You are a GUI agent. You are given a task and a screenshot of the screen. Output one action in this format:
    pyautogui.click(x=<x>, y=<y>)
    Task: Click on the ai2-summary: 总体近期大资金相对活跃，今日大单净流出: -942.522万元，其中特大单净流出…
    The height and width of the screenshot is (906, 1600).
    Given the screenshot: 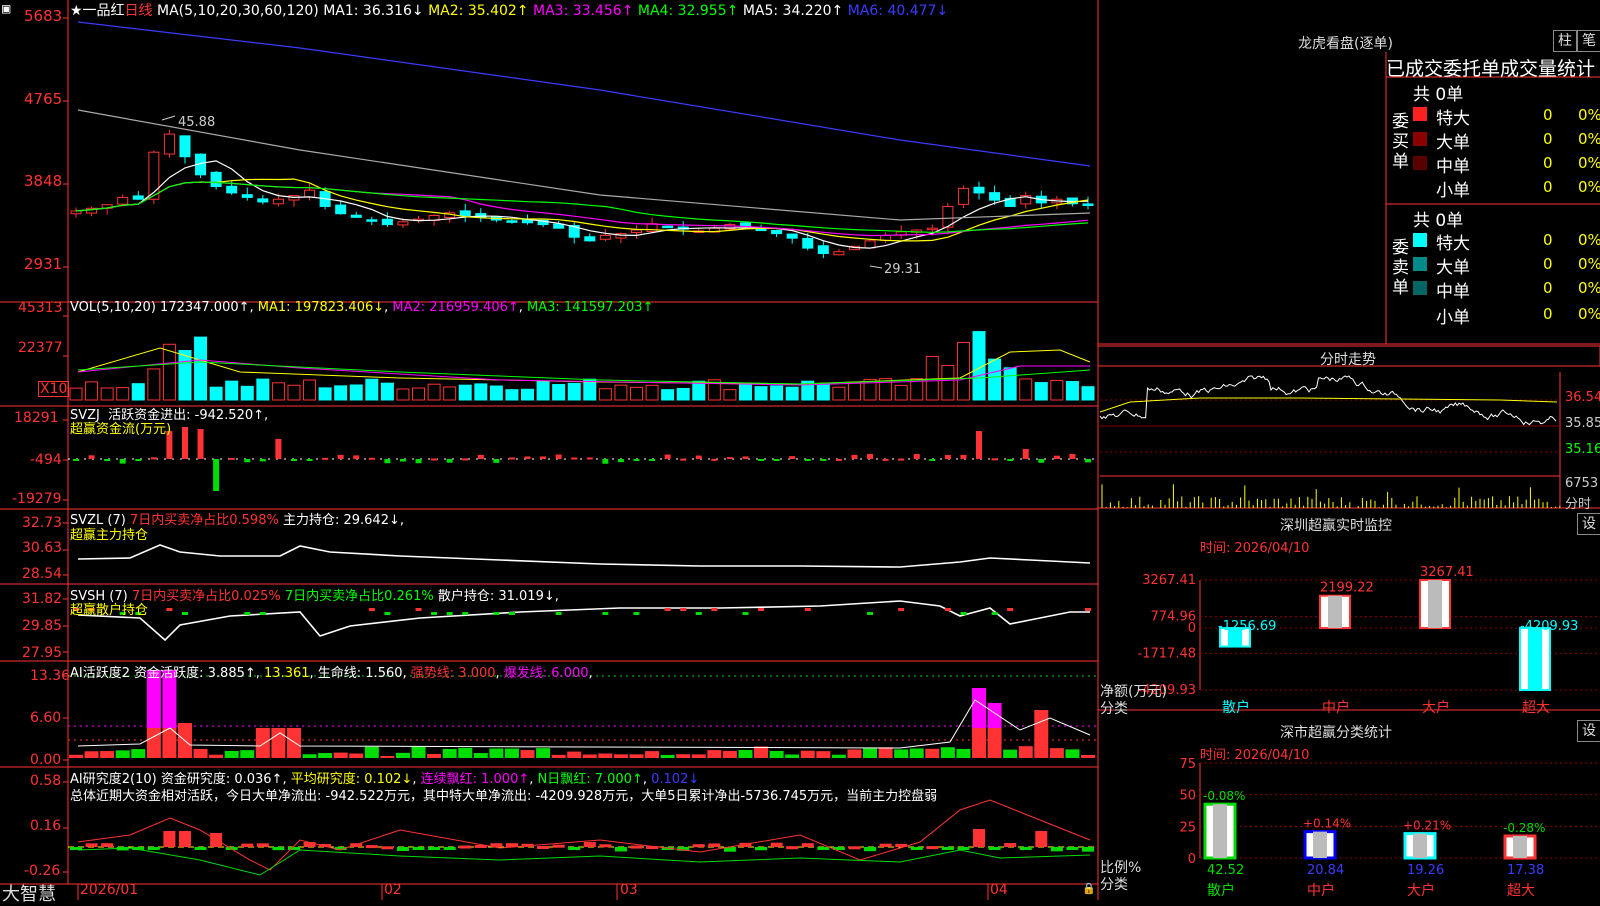 What is the action you would take?
    pyautogui.click(x=504, y=796)
    